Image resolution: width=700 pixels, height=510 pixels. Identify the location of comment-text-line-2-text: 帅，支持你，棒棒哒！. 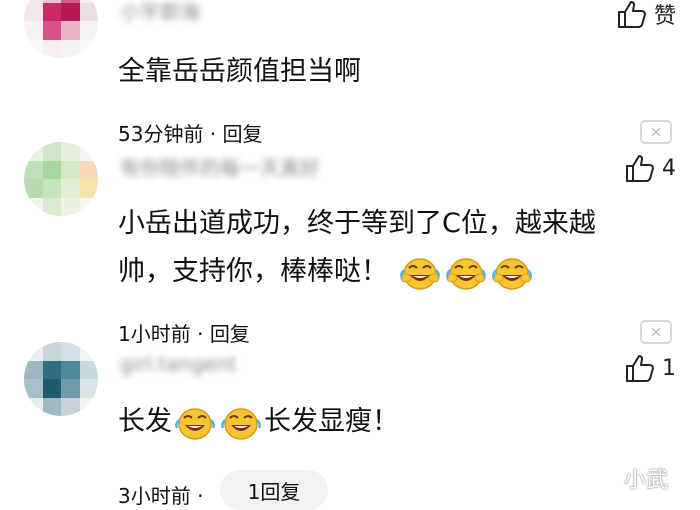
(253, 271).